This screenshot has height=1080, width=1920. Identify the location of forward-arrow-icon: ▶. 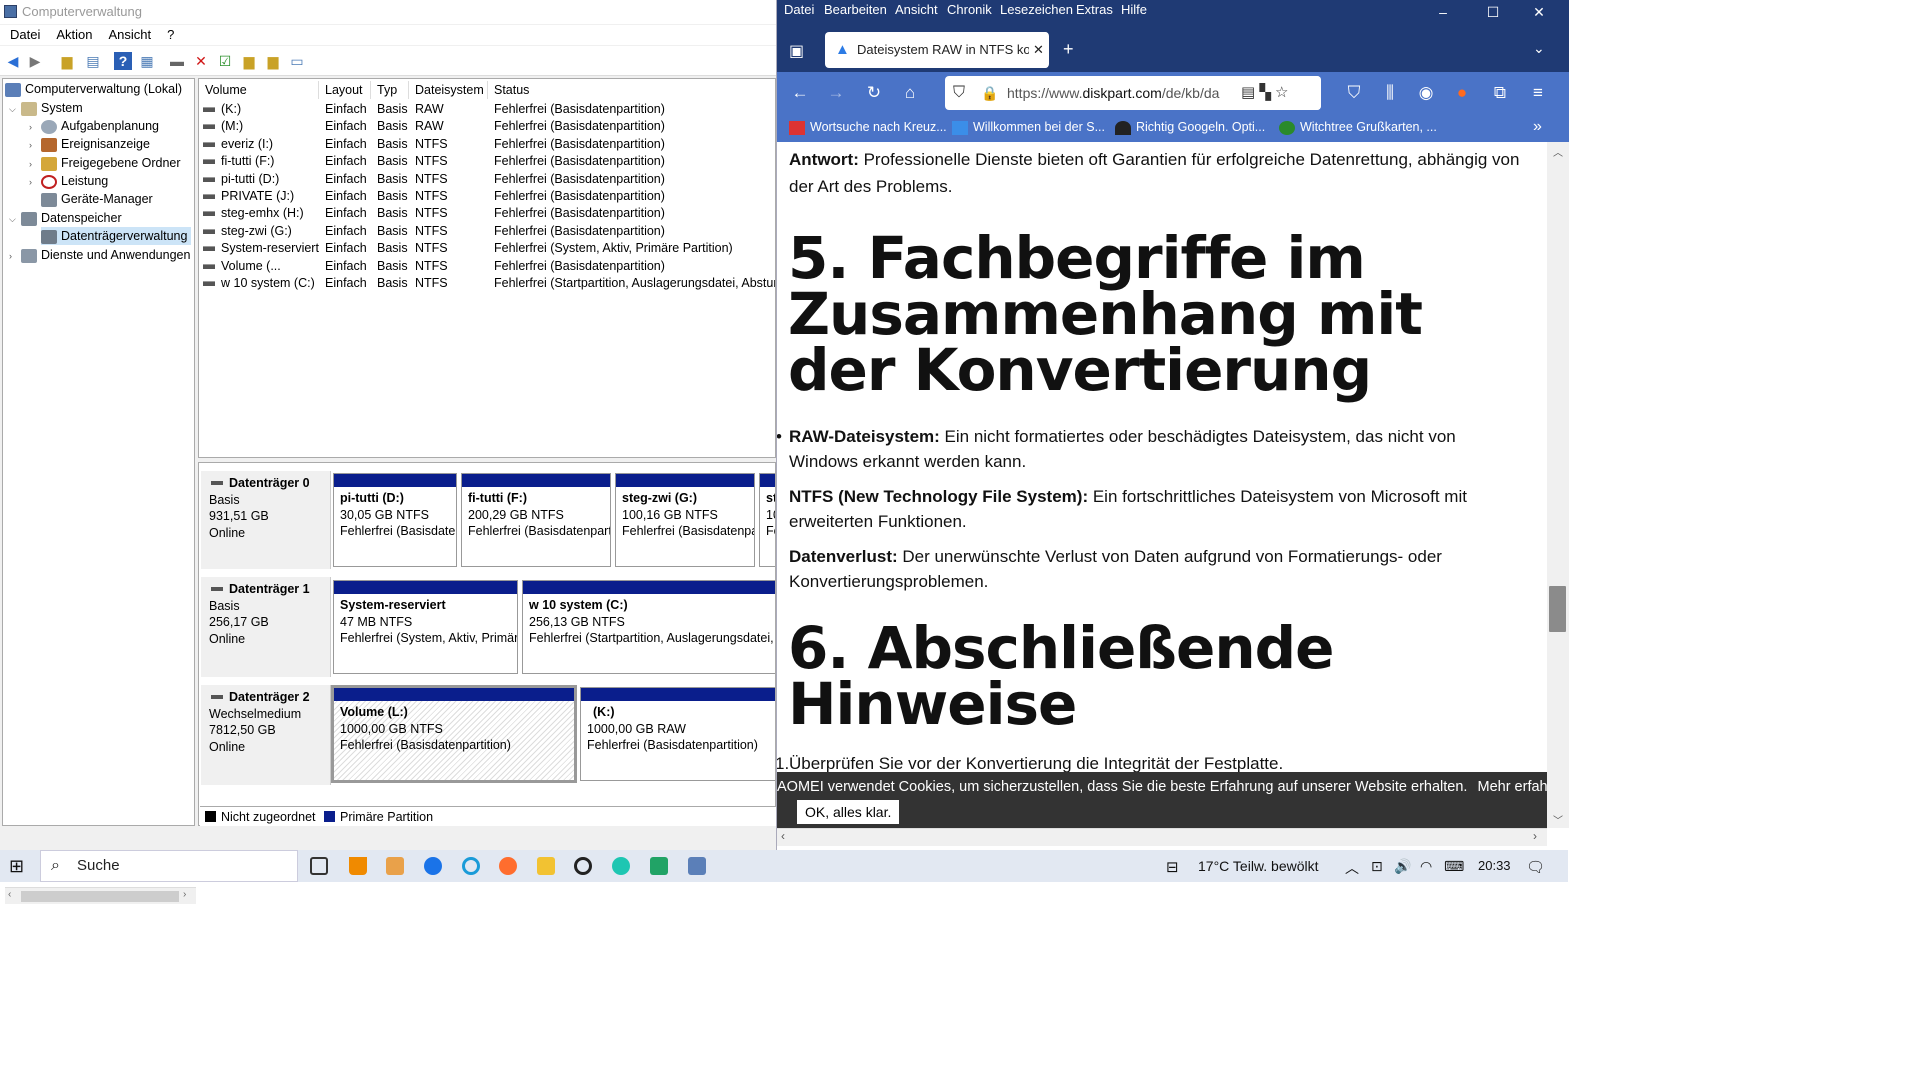
(35, 61).